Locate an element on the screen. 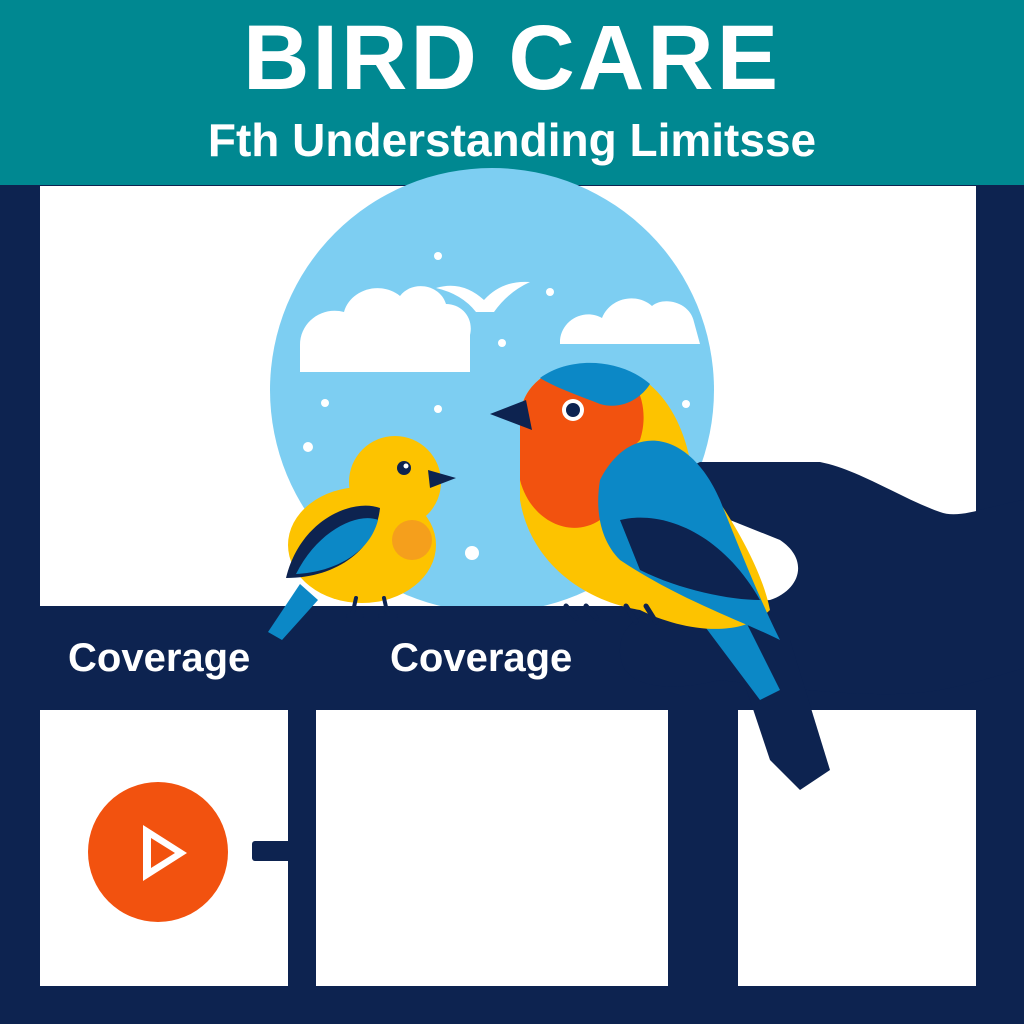 This screenshot has height=1024, width=1024. coverage-label-left: Coverage is located at coordinates (159, 658).